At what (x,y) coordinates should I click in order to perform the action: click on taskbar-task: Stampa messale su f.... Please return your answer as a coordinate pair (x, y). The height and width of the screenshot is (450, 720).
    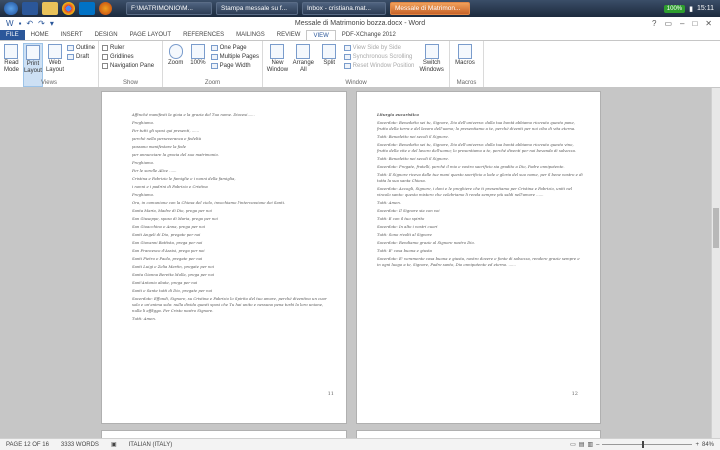
    Looking at the image, I should click on (257, 8).